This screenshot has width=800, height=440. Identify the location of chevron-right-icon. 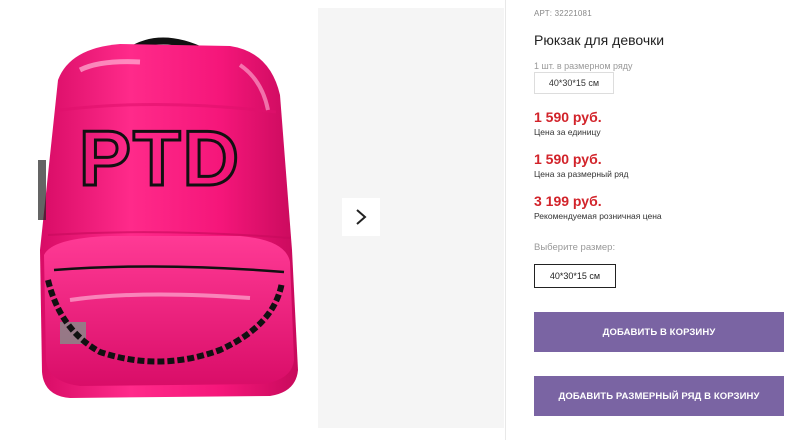
(361, 217).